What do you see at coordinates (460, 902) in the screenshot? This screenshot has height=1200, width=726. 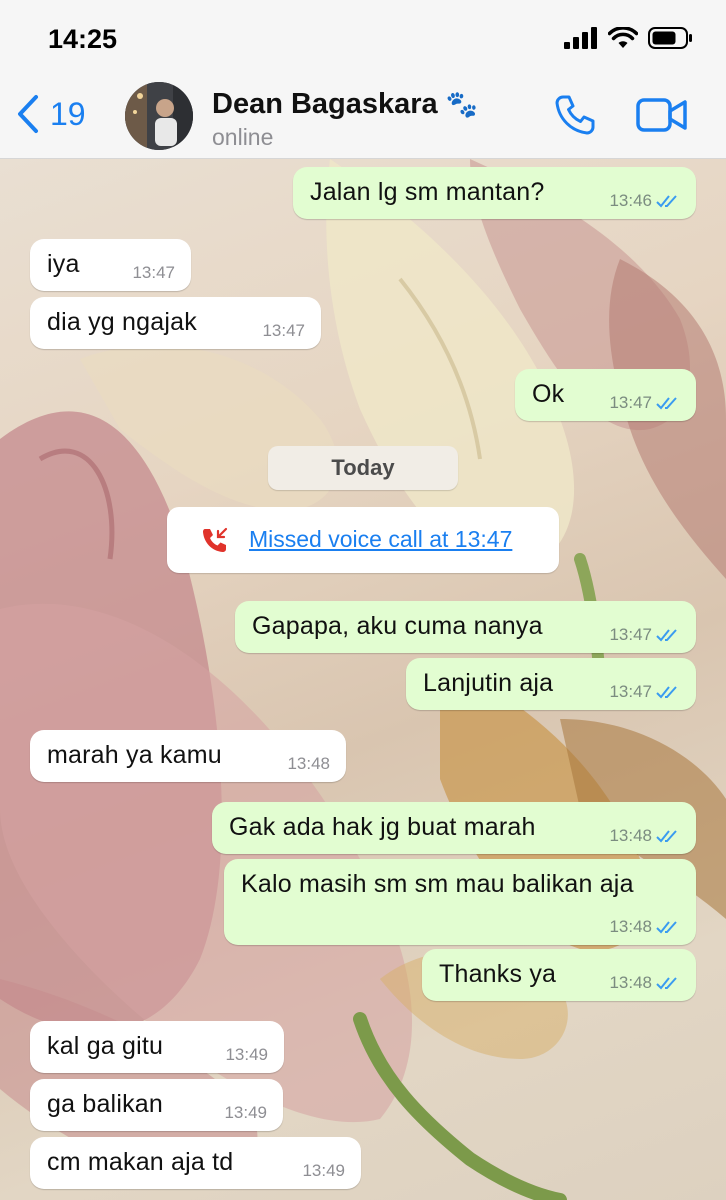 I see `message-bubble: Kalo masih sm sm mau balikan aja 13:48` at bounding box center [460, 902].